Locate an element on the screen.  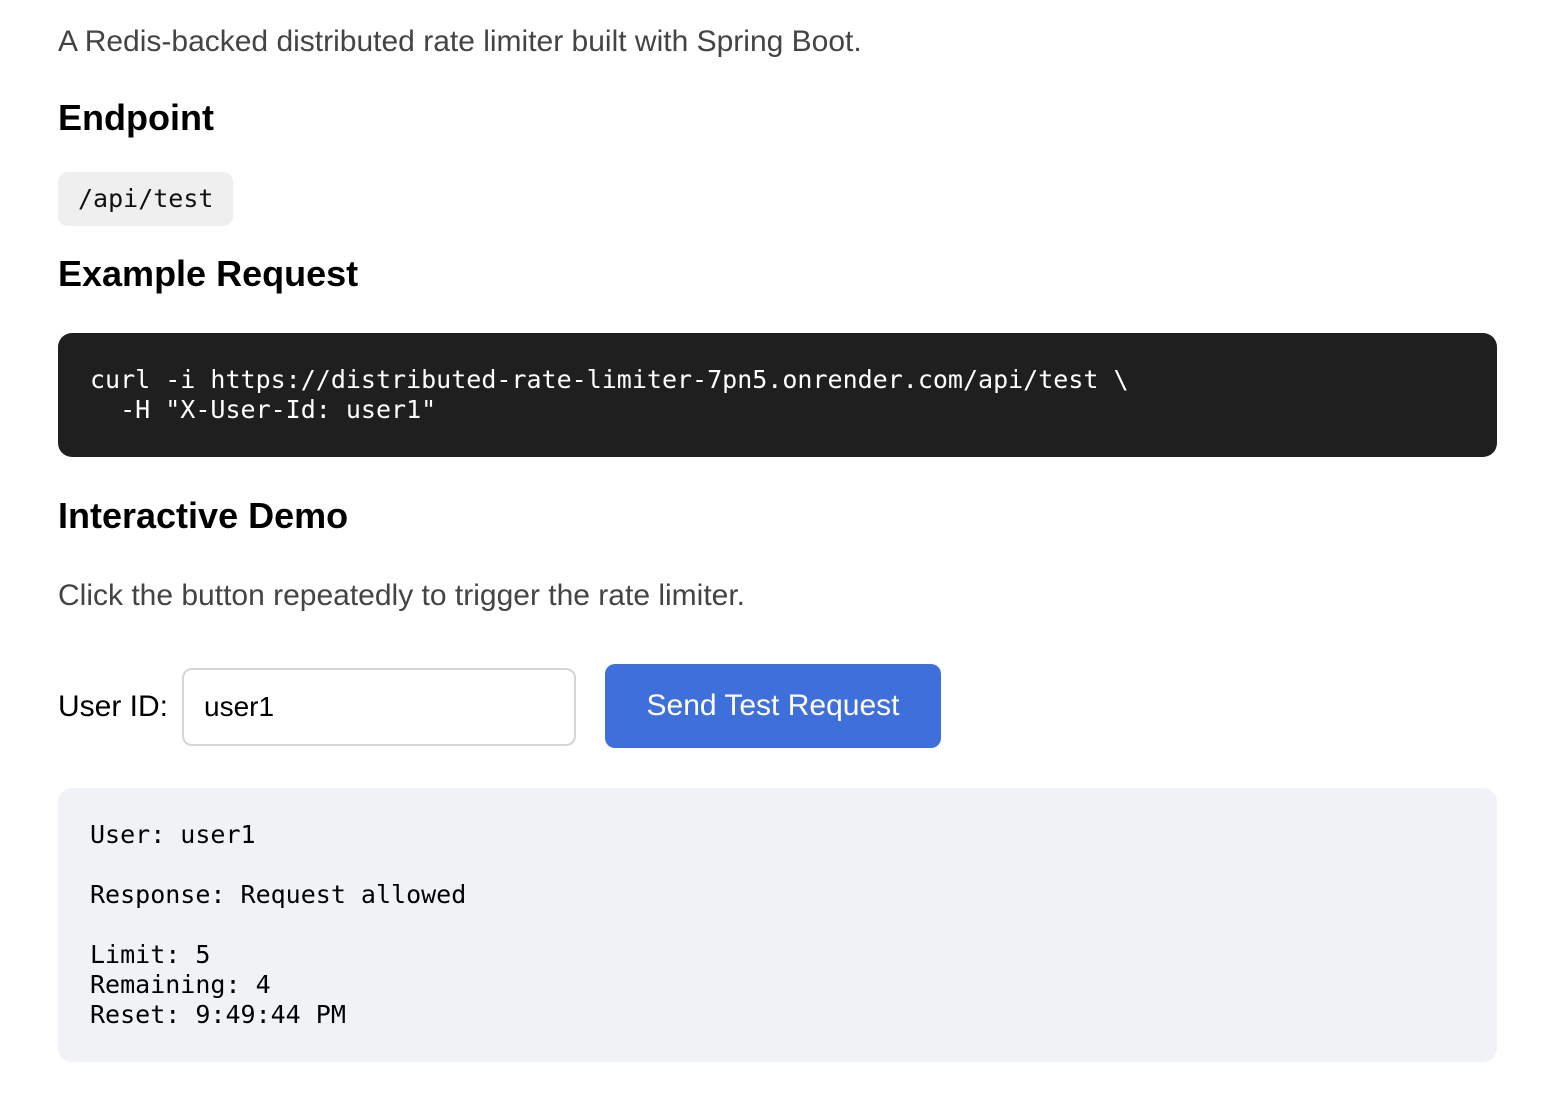
result-reset-line: Reset: 9:49:44 PM is located at coordinates (218, 1014).